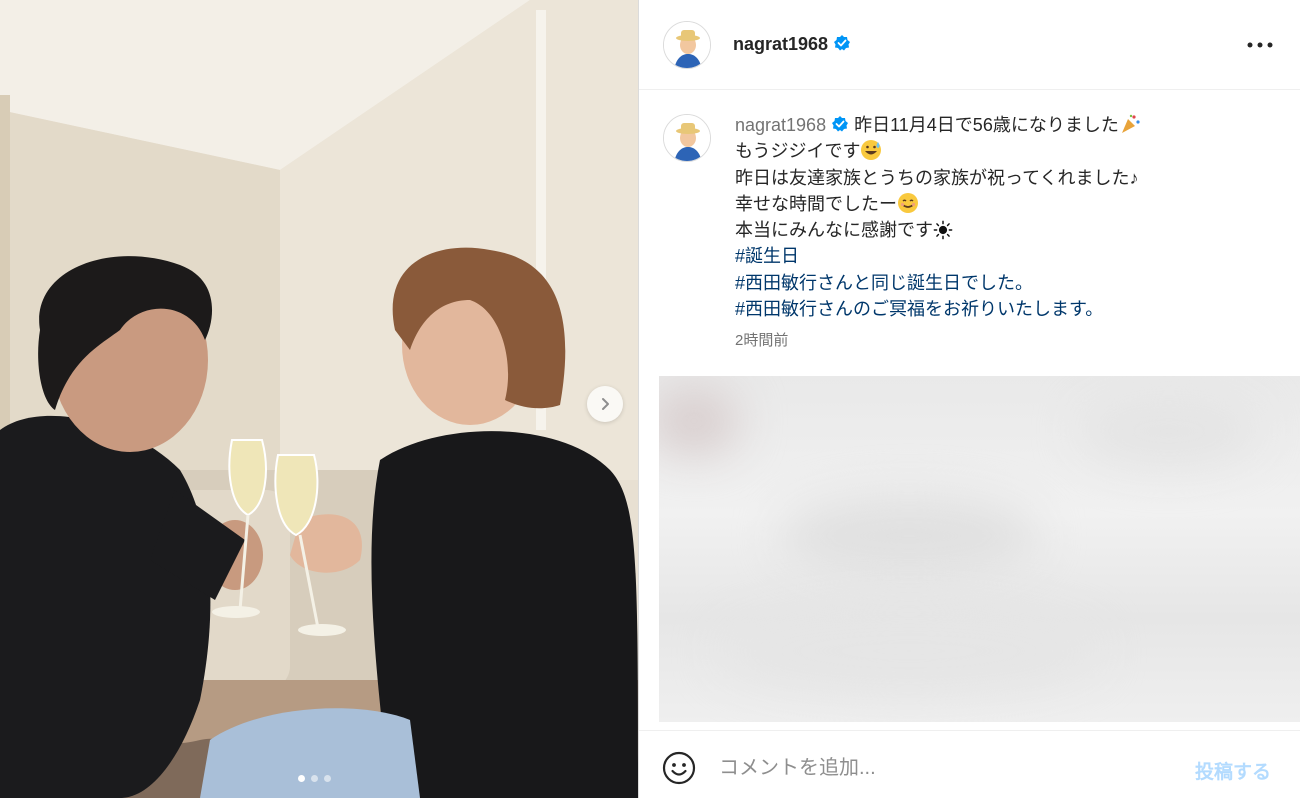 The width and height of the screenshot is (1300, 798). I want to click on chevron-right-icon, so click(605, 404).